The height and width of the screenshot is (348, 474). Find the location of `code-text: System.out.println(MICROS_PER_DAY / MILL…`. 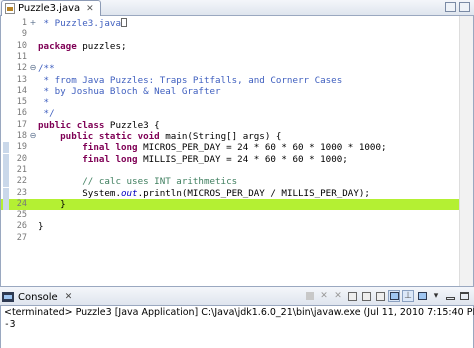

code-text: System.out.println(MICROS_PER_DAY / MILL… is located at coordinates (204, 193).